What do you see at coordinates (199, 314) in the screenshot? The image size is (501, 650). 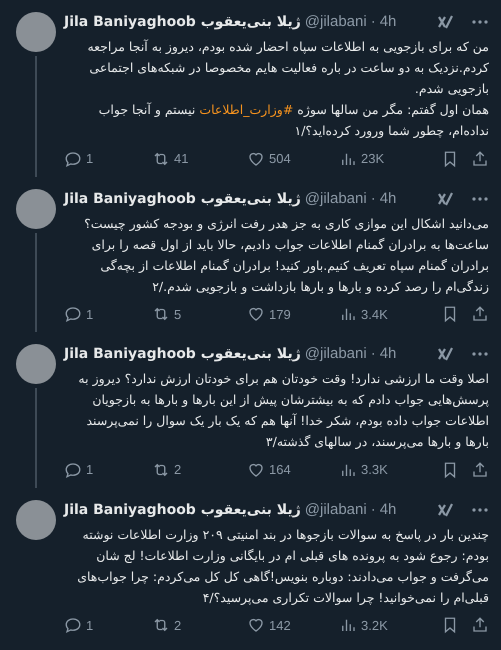 I see `repost-button: 5` at bounding box center [199, 314].